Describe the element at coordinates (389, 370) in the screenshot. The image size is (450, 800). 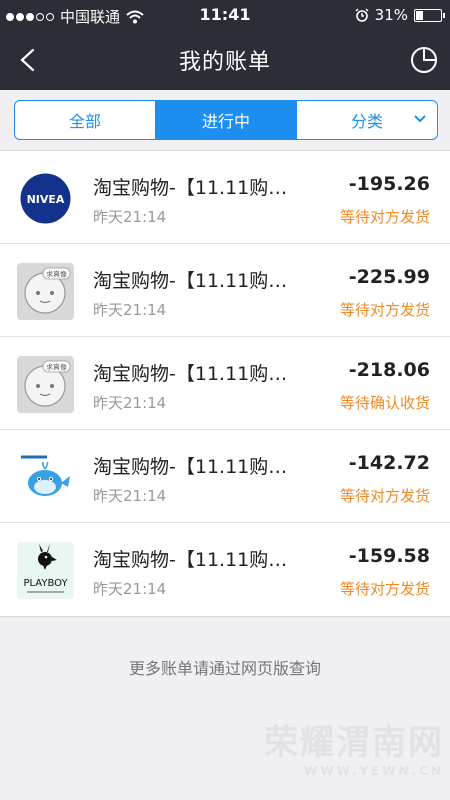
I see `bill-amount: -218.06` at that location.